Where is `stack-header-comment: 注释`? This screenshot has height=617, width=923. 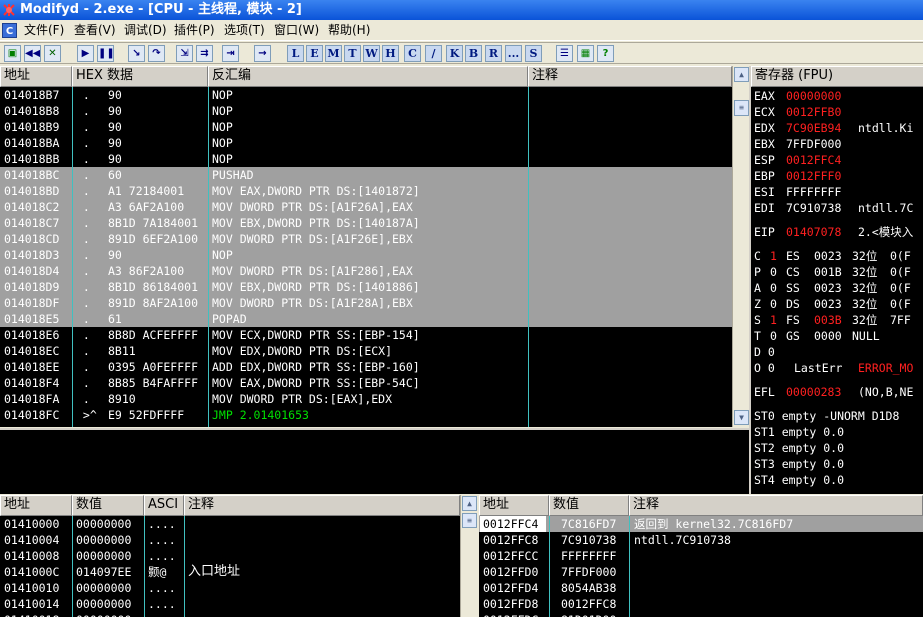
stack-header-comment: 注释 is located at coordinates (776, 505).